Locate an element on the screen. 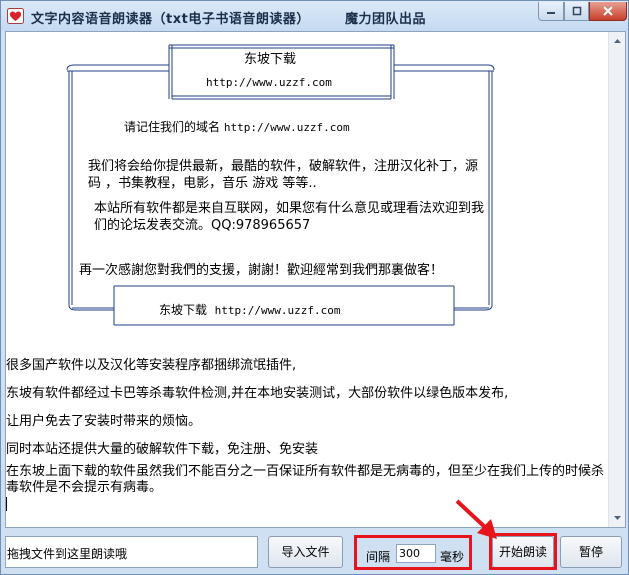  vertical-scrollbar is located at coordinates (616, 279).